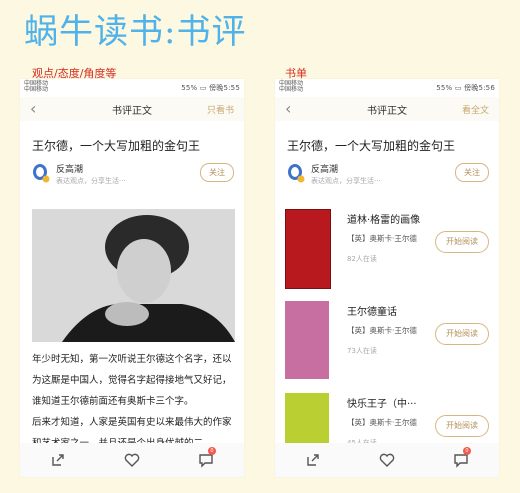 Image resolution: width=520 pixels, height=493 pixels. Describe the element at coordinates (372, 310) in the screenshot. I see `book-title: 王尔德童话` at that location.